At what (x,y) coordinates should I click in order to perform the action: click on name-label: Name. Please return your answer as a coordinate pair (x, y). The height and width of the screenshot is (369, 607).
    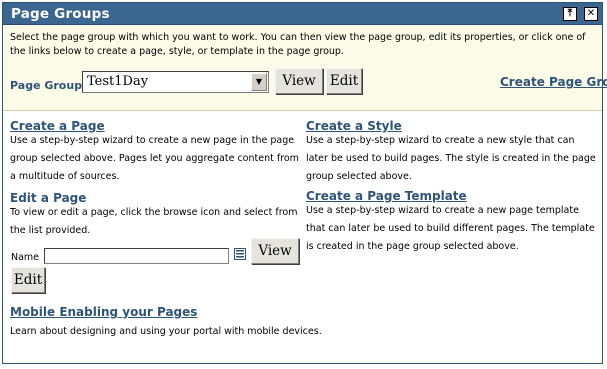
    Looking at the image, I should click on (25, 257).